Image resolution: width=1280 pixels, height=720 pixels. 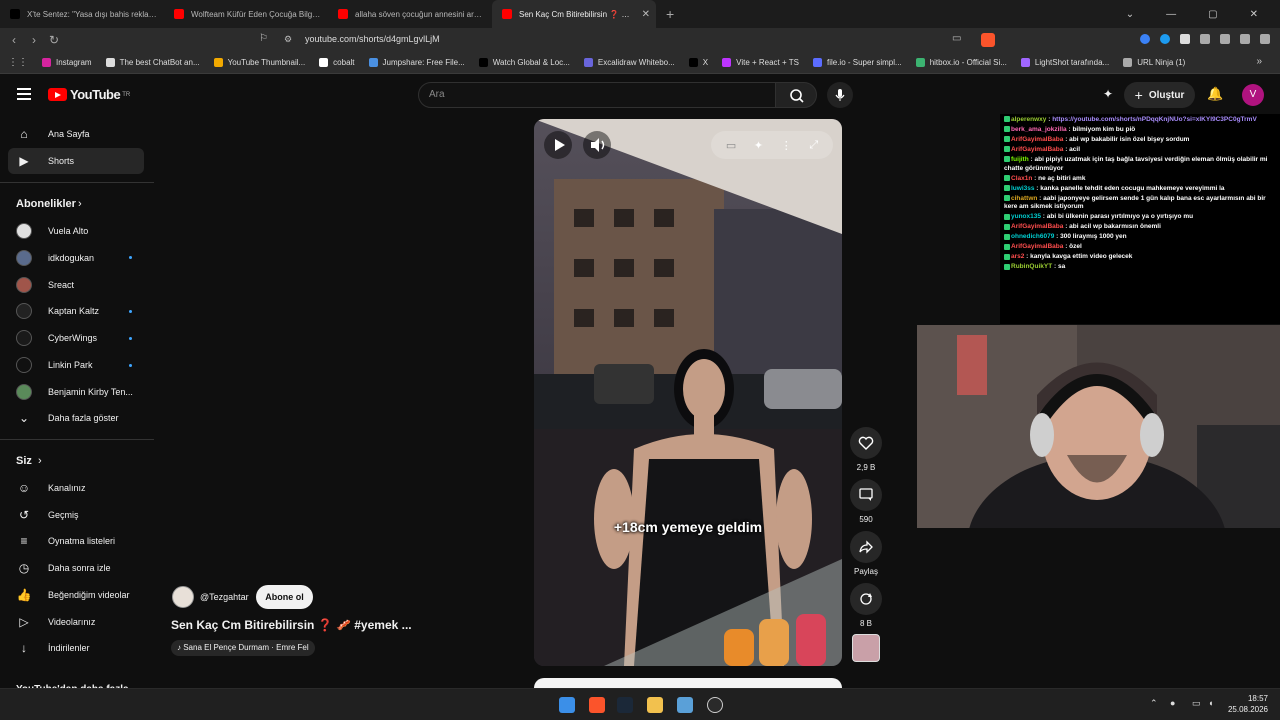 I want to click on obs-icon, so click(x=715, y=705).